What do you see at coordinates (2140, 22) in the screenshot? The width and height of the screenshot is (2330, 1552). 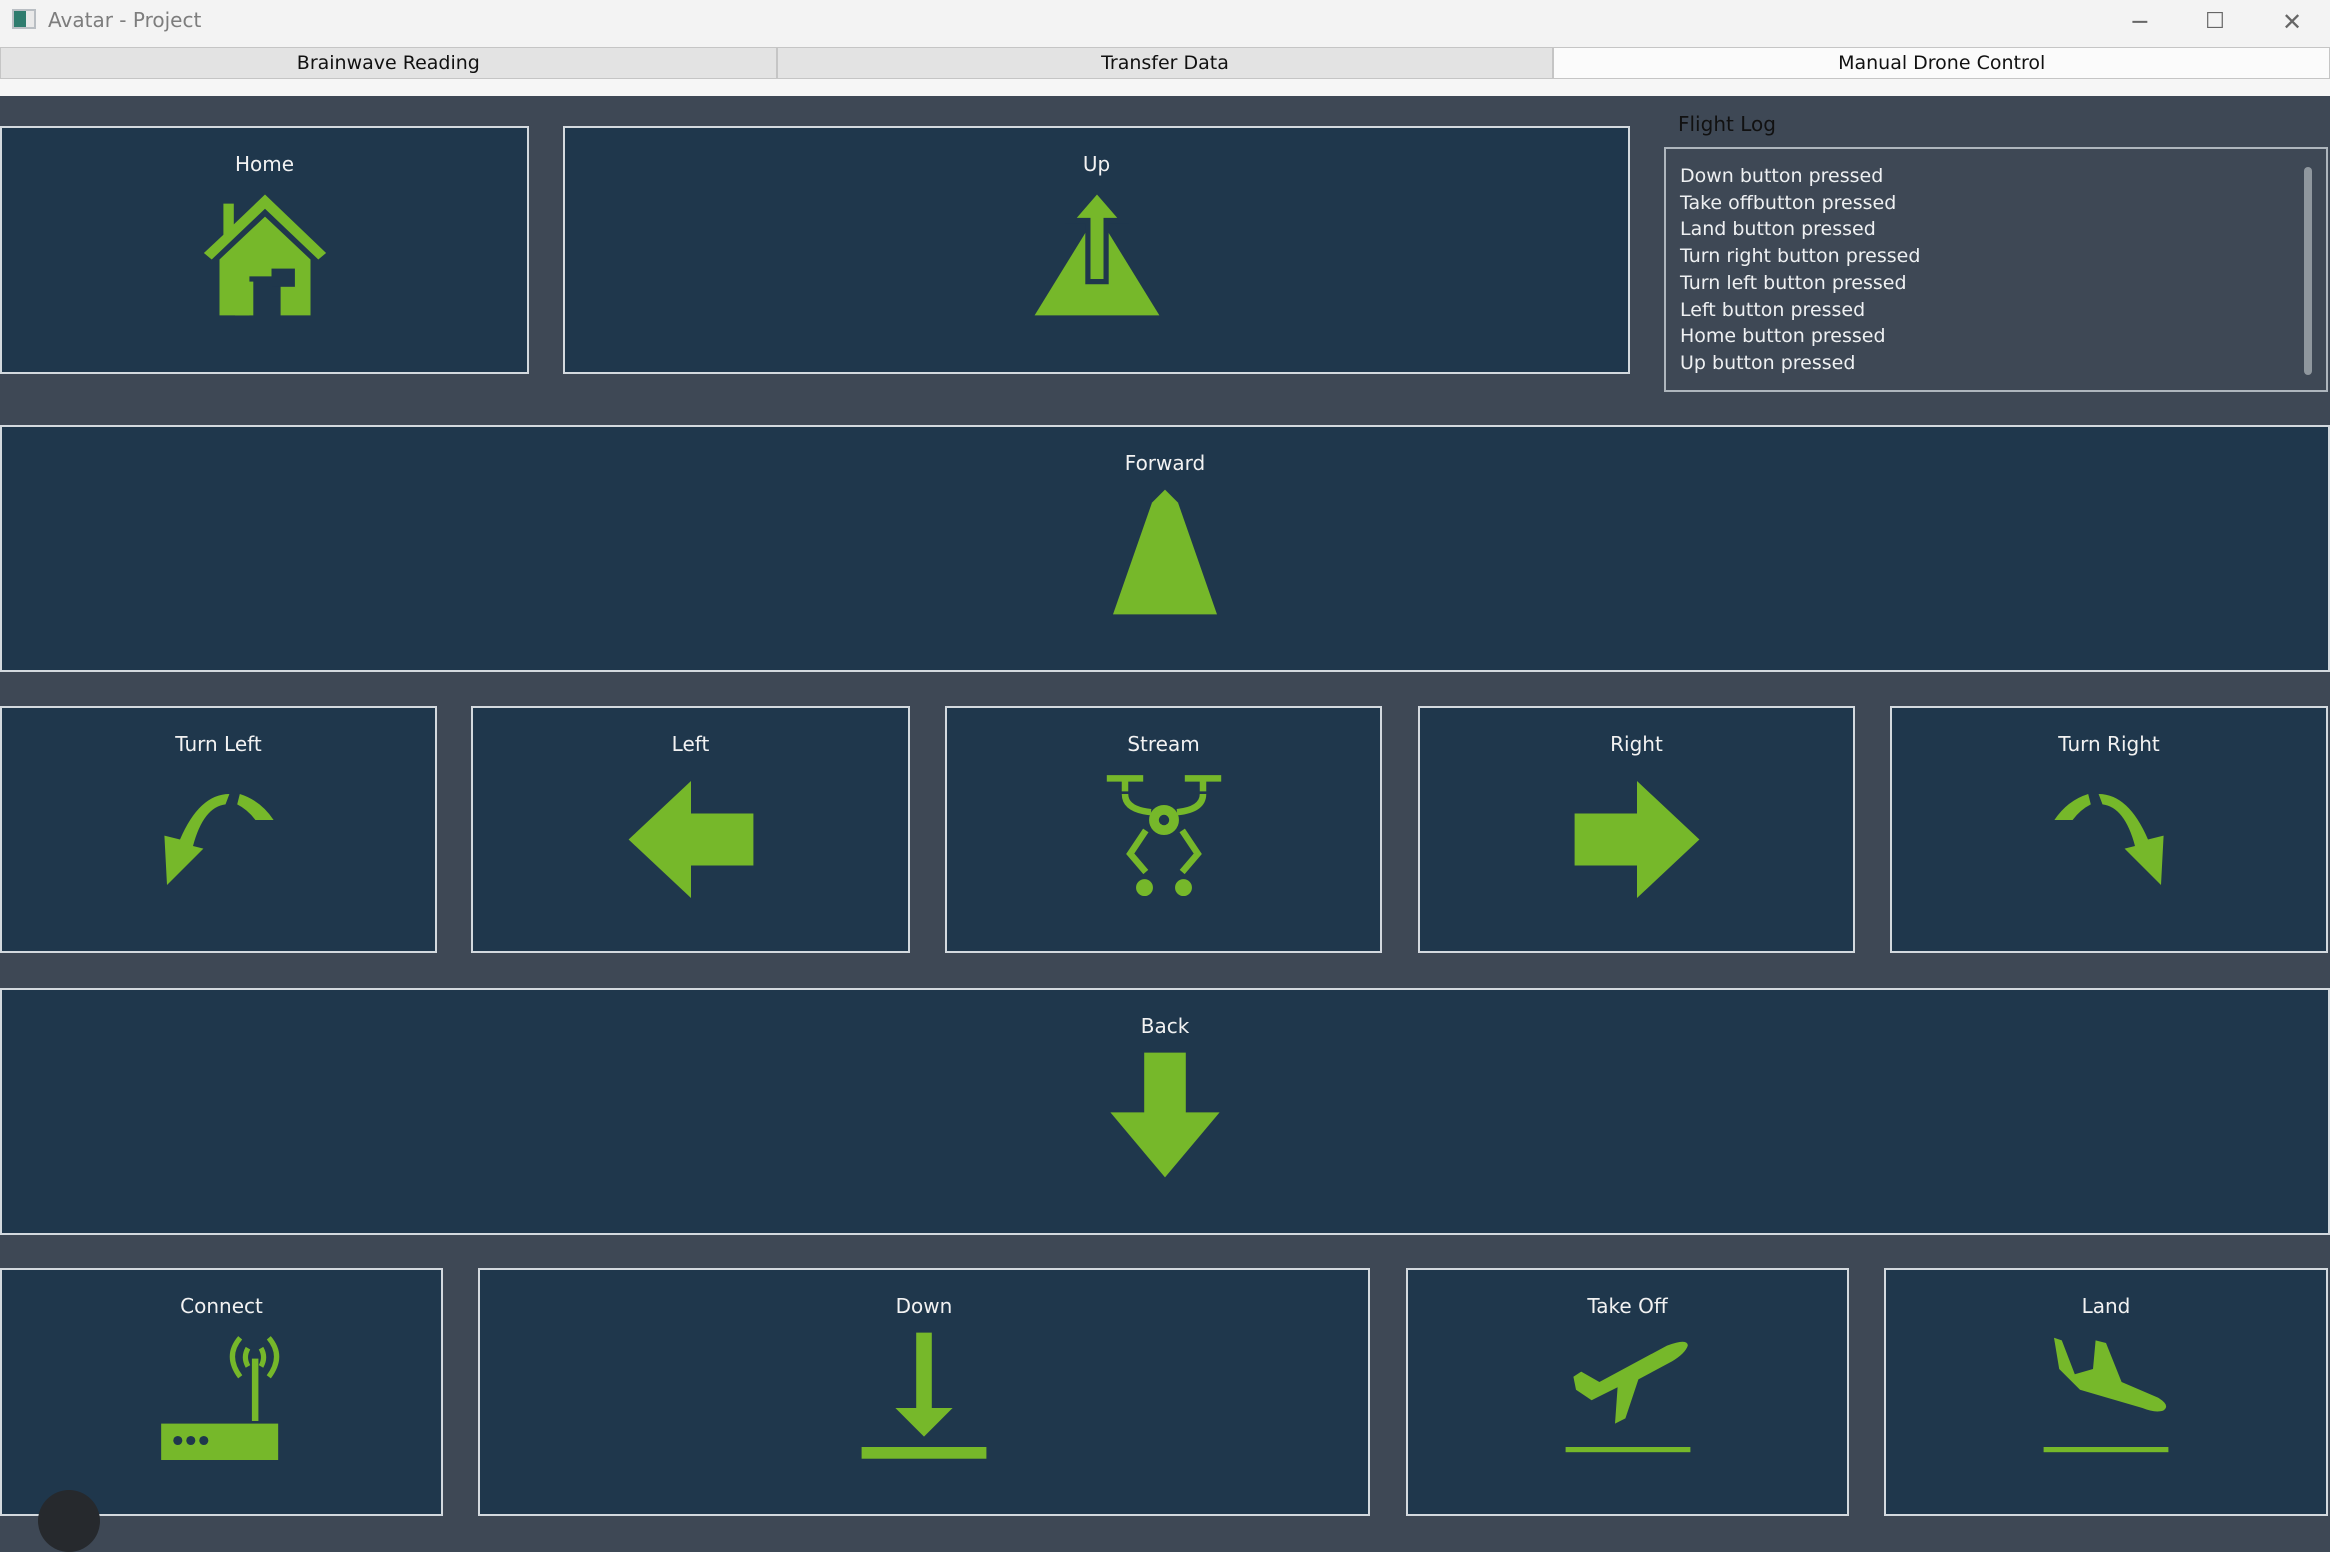 I see `minimize-button: ─` at bounding box center [2140, 22].